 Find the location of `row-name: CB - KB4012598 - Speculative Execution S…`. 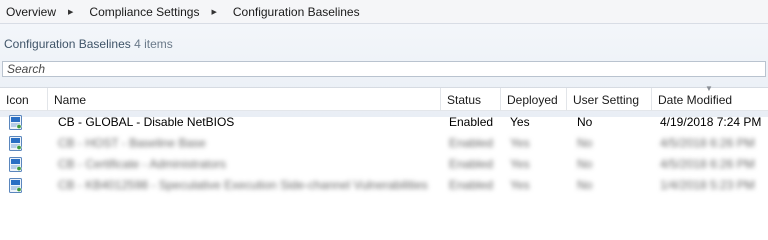

row-name: CB - KB4012598 - Speculative Execution S… is located at coordinates (243, 185).